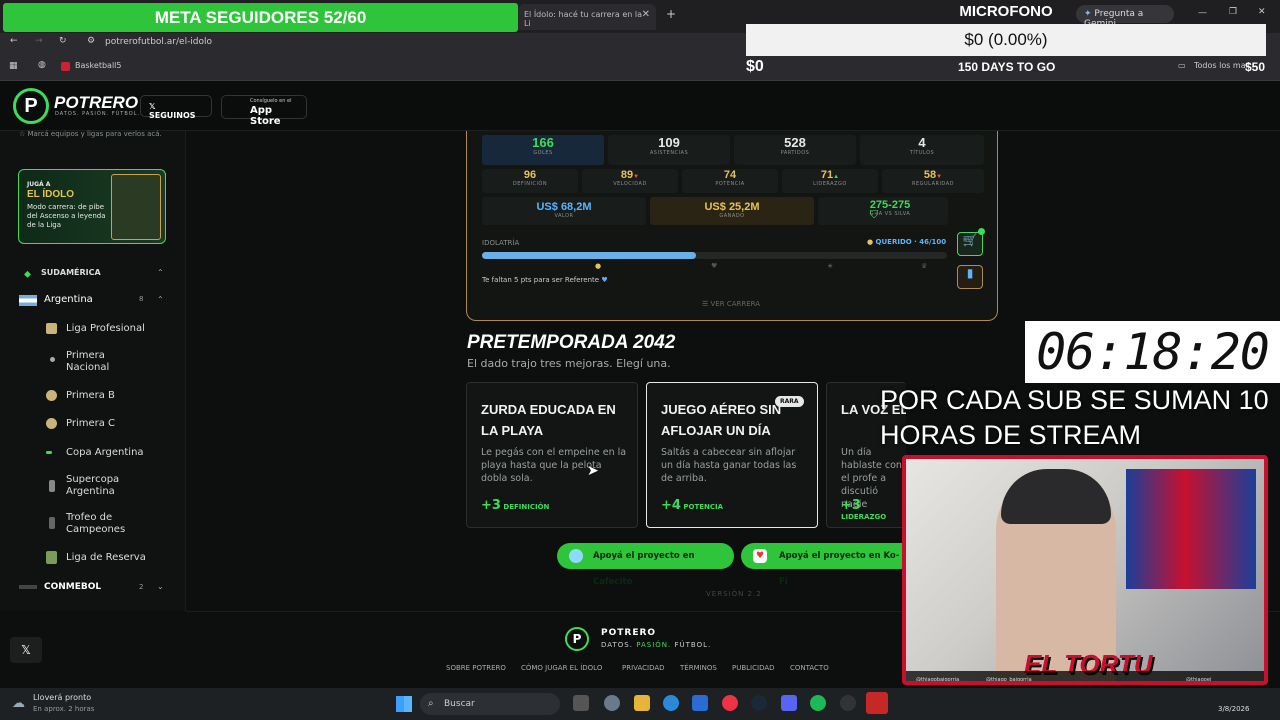 Image resolution: width=1280 pixels, height=720 pixels. I want to click on steam-icon, so click(759, 703).